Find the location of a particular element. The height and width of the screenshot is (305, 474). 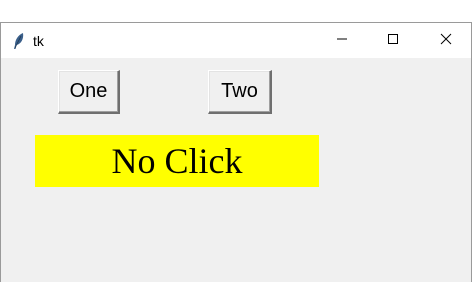

two-button: Two is located at coordinates (240, 92).